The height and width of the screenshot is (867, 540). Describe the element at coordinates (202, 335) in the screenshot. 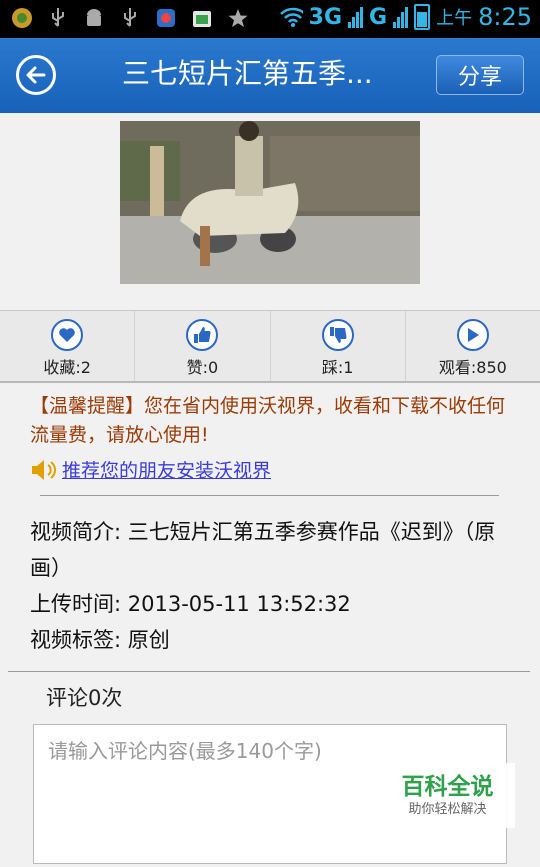

I see `thumbs-up-icon` at that location.